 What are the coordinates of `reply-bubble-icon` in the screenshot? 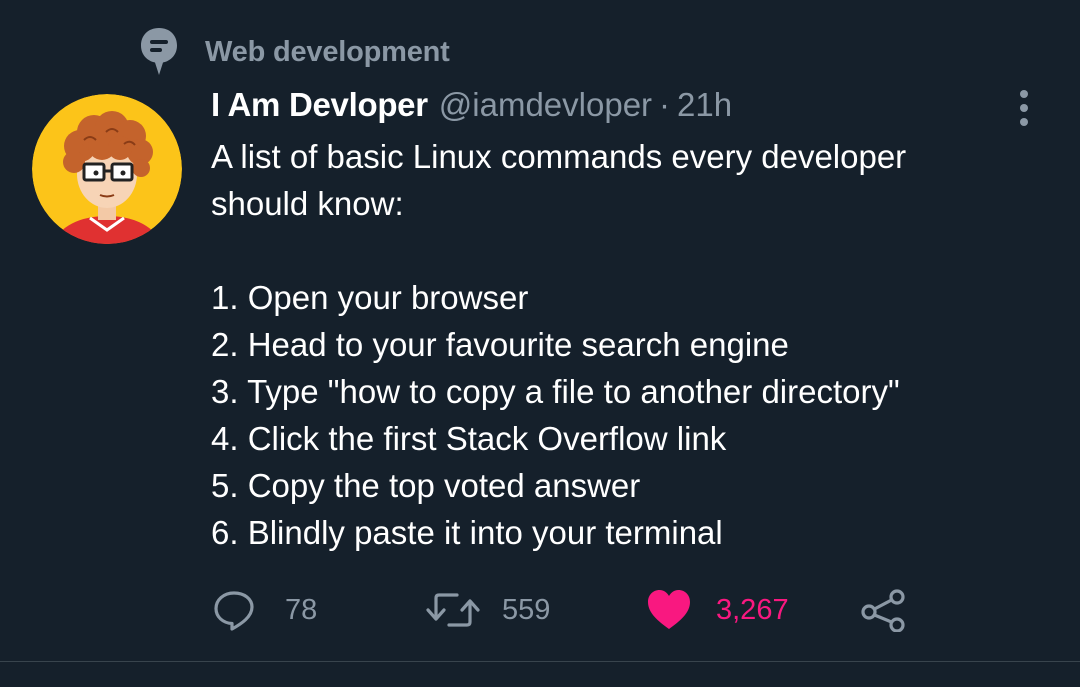 It's located at (234, 611).